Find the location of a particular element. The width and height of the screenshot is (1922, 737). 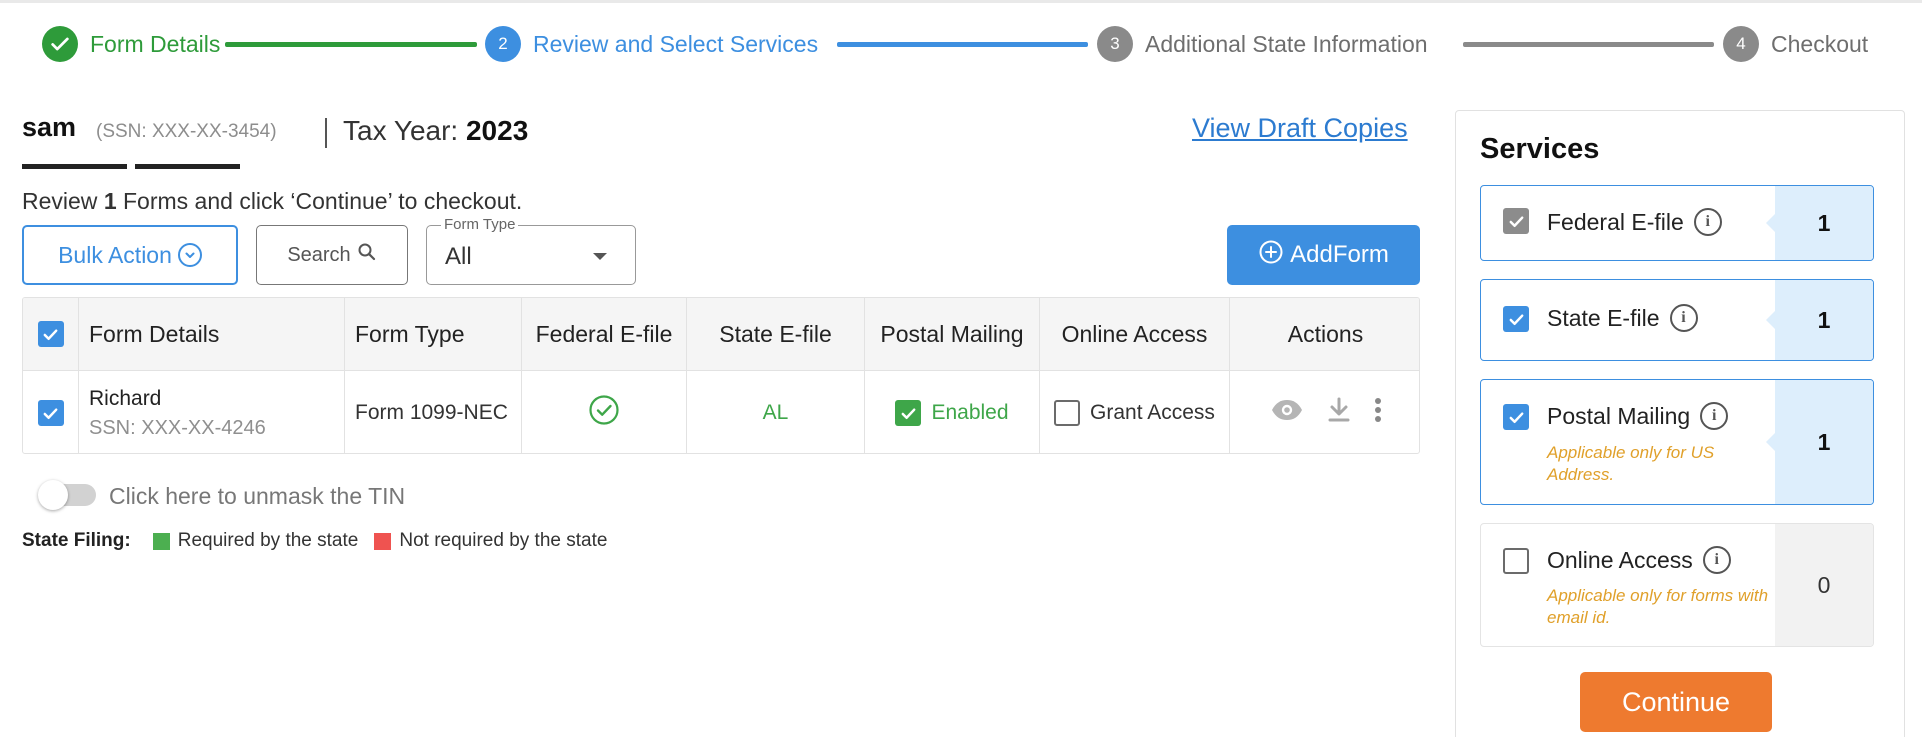

search-label: Search is located at coordinates (319, 254).